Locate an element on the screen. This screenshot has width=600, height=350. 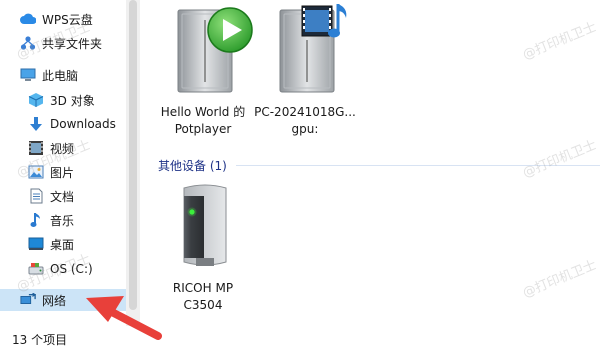
nav-item-wps-cloud: WPS云盘 is located at coordinates (63, 19).